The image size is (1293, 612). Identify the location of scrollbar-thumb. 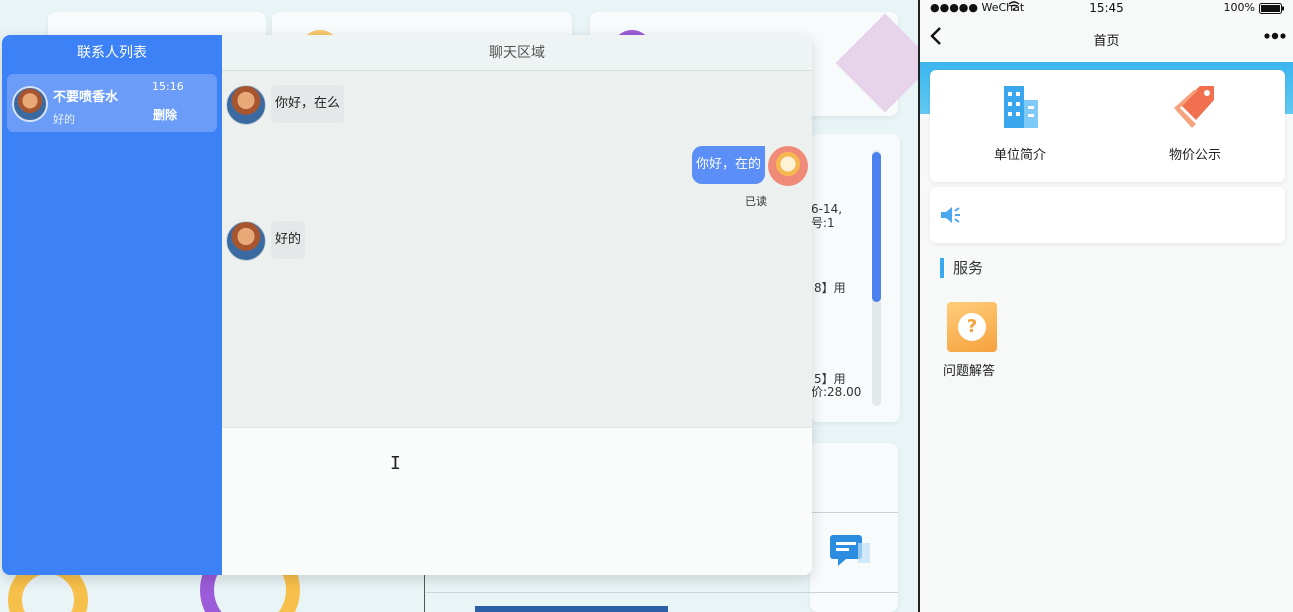
(876, 227).